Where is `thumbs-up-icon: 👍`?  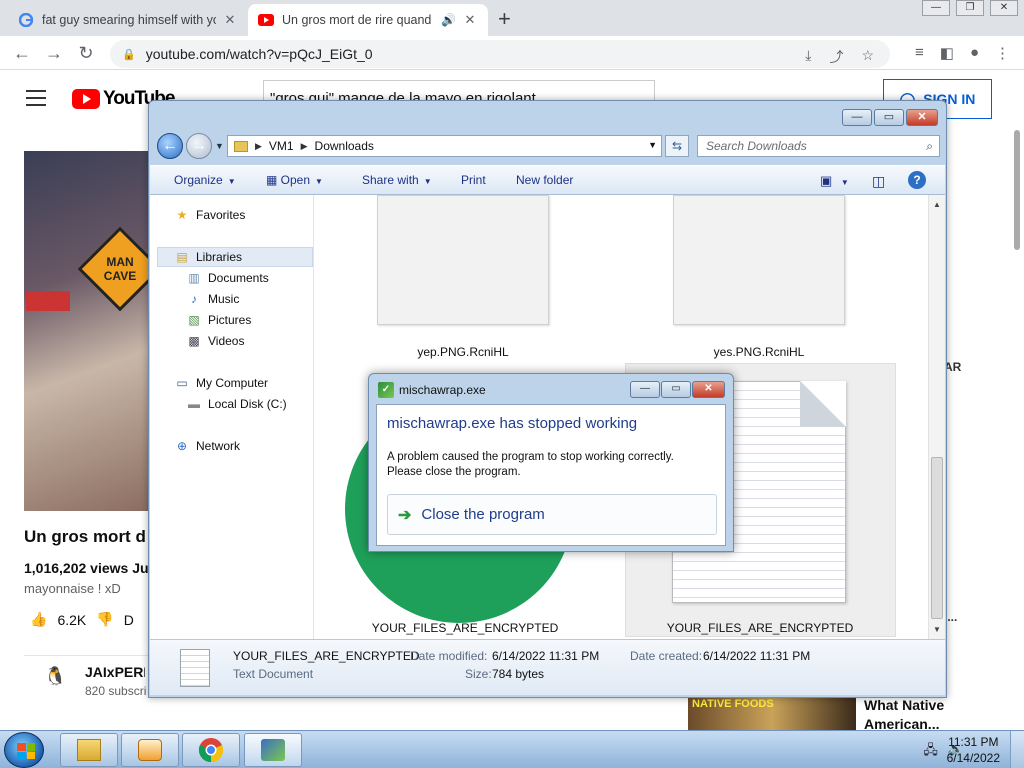 thumbs-up-icon: 👍 is located at coordinates (38, 619).